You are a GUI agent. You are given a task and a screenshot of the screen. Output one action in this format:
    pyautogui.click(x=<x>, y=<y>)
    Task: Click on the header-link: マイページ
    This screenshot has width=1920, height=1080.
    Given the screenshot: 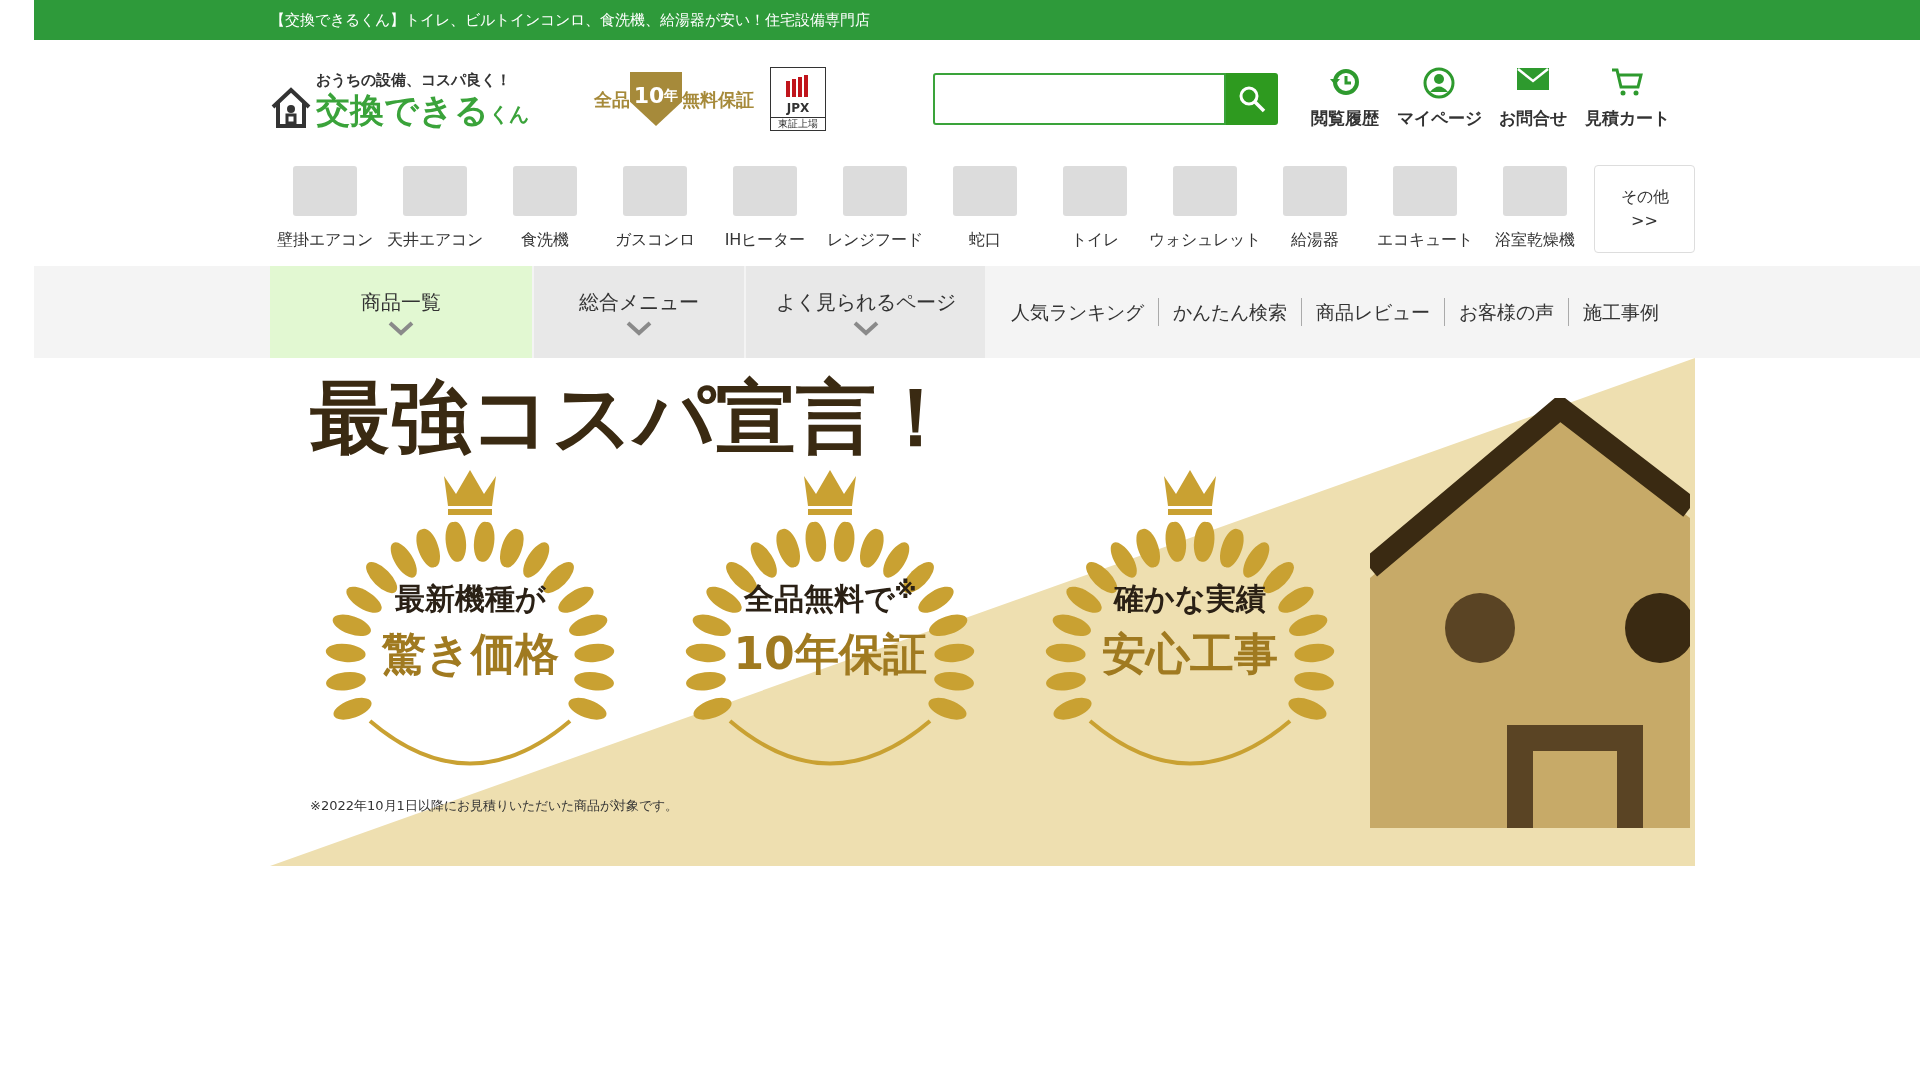 What is the action you would take?
    pyautogui.click(x=1439, y=99)
    